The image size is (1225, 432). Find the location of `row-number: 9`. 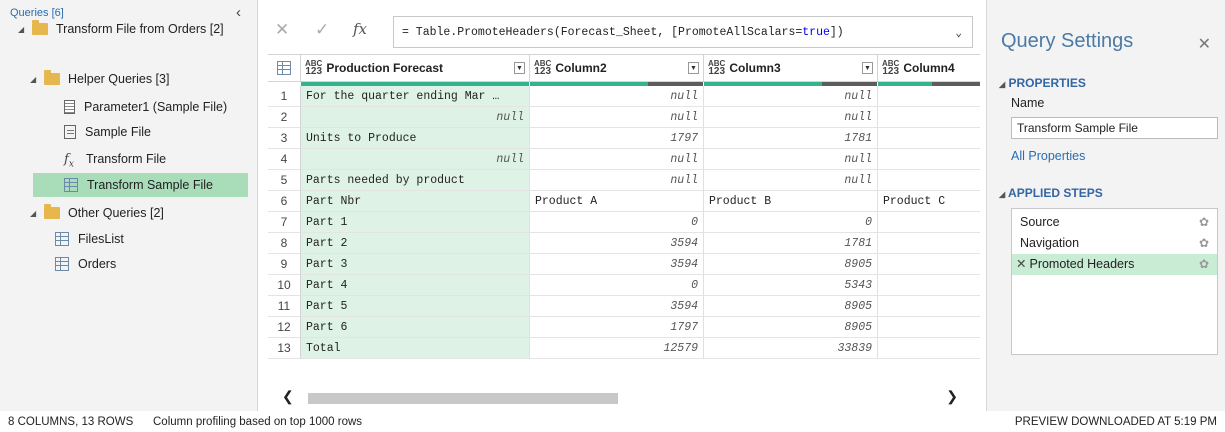

row-number: 9 is located at coordinates (284, 264).